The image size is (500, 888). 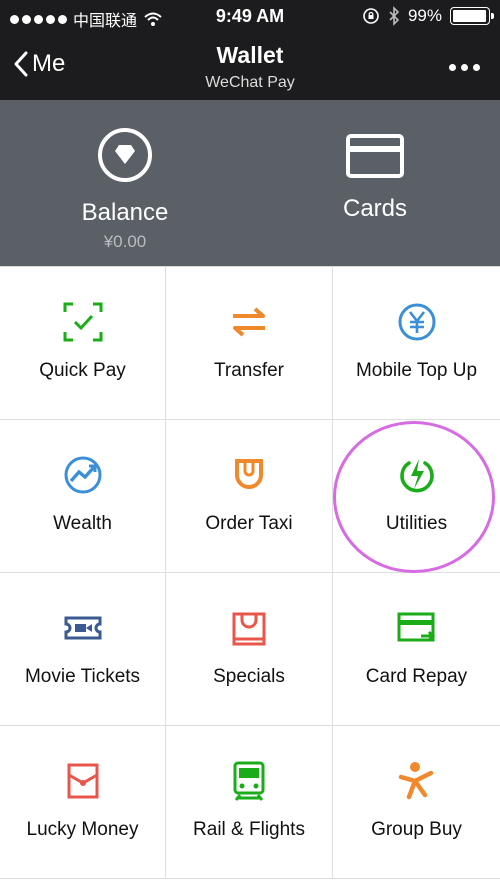 What do you see at coordinates (416, 829) in the screenshot?
I see `tile-label: Group Buy` at bounding box center [416, 829].